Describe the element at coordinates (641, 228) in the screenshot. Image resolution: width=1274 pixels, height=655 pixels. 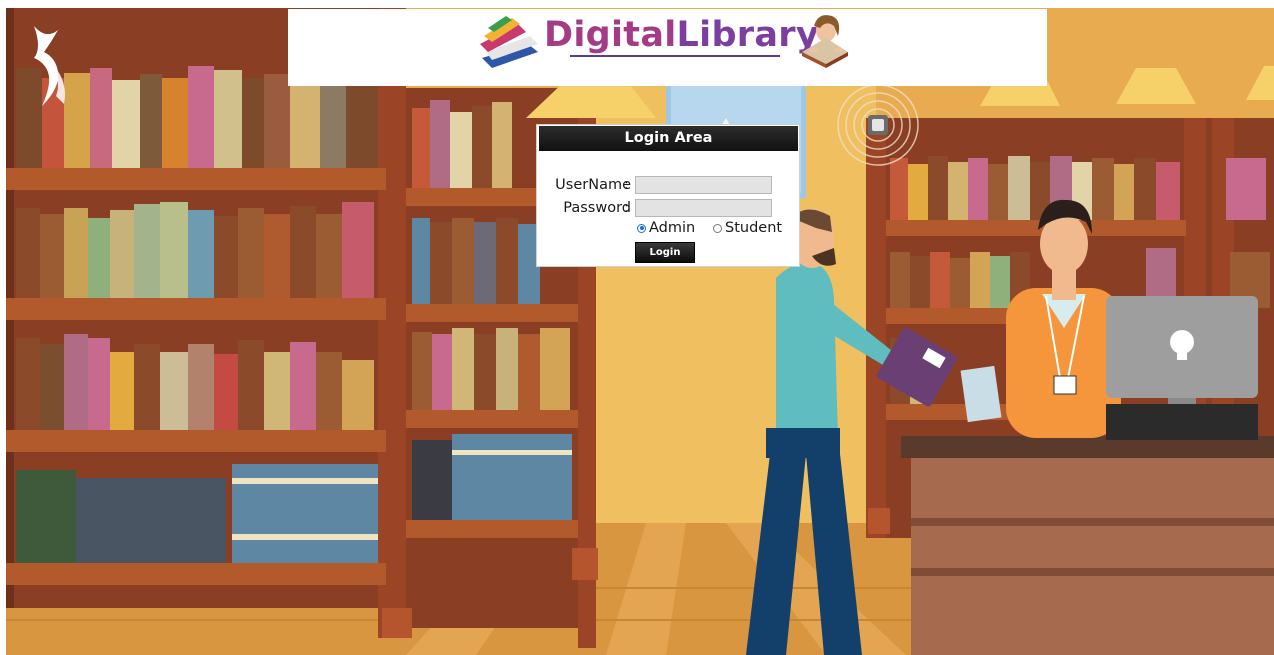
I see `role-admin-radio` at that location.